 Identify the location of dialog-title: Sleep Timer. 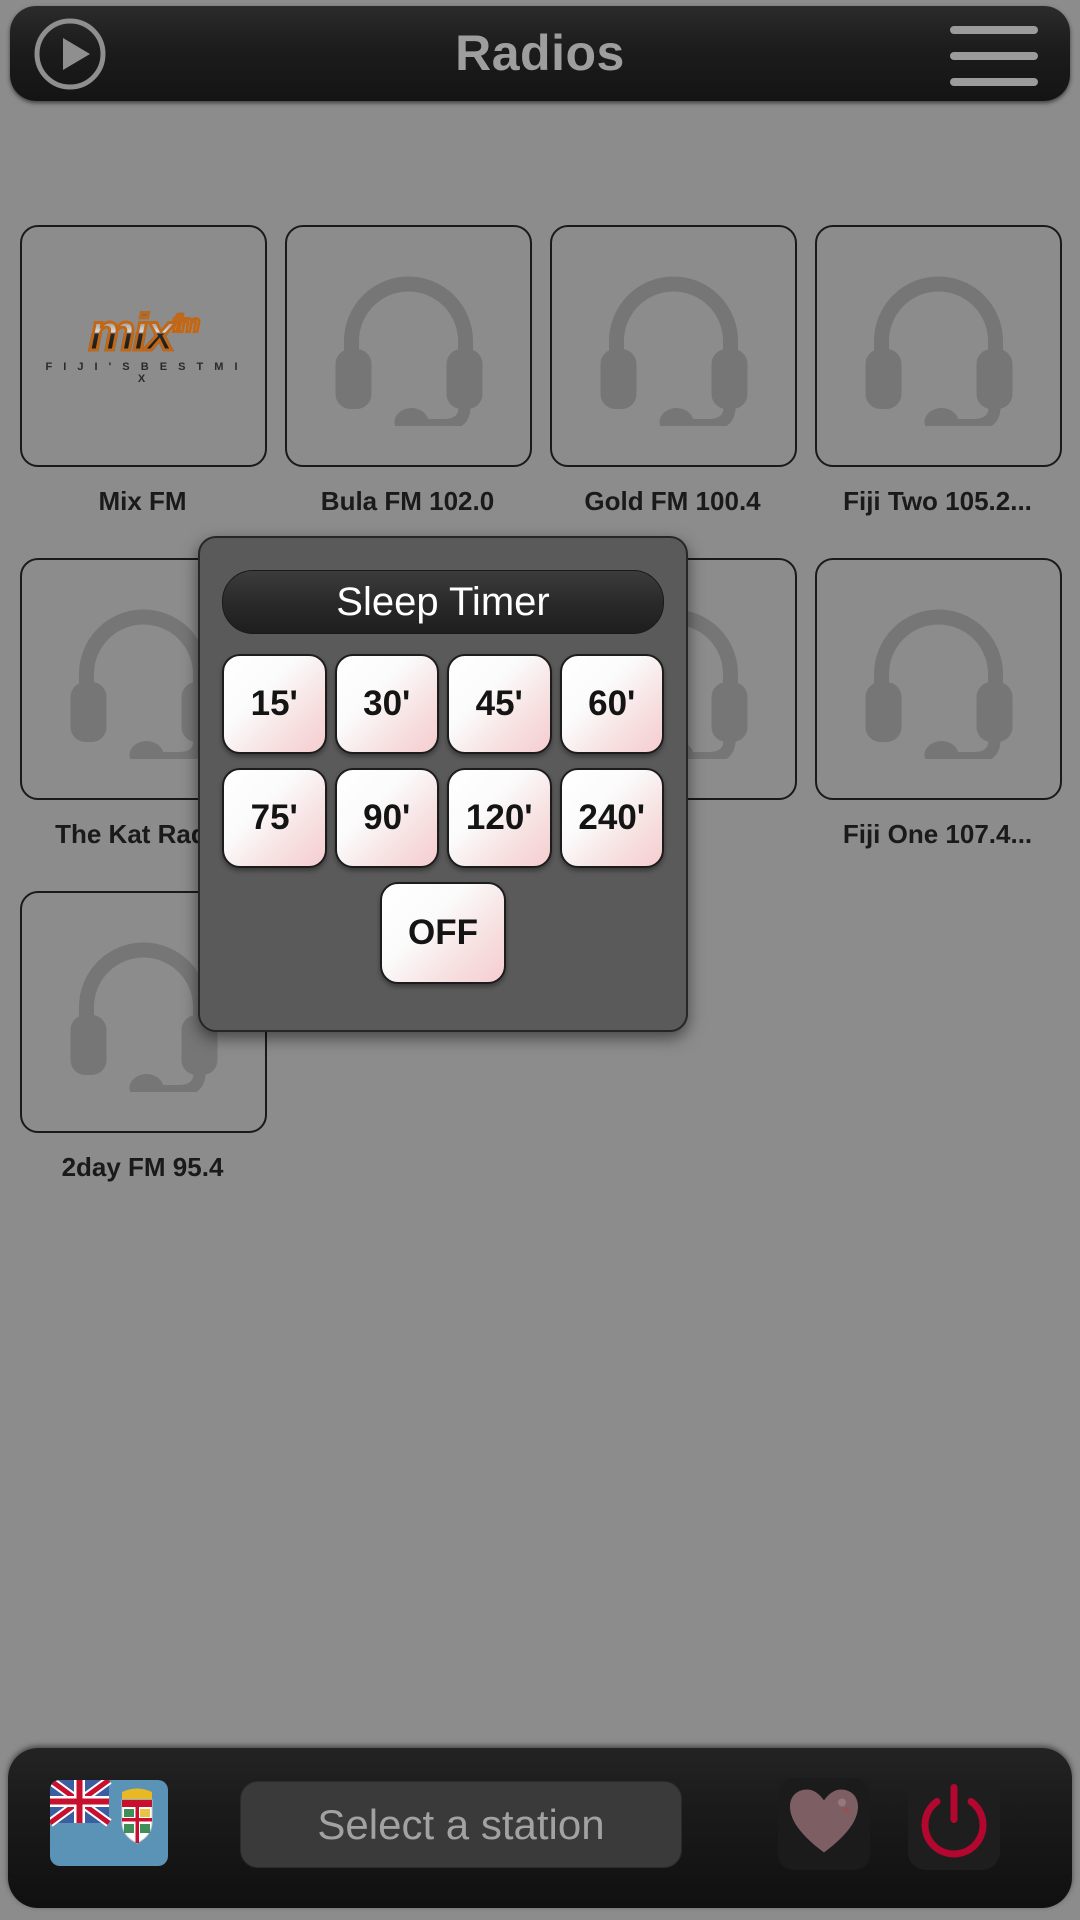
(443, 602).